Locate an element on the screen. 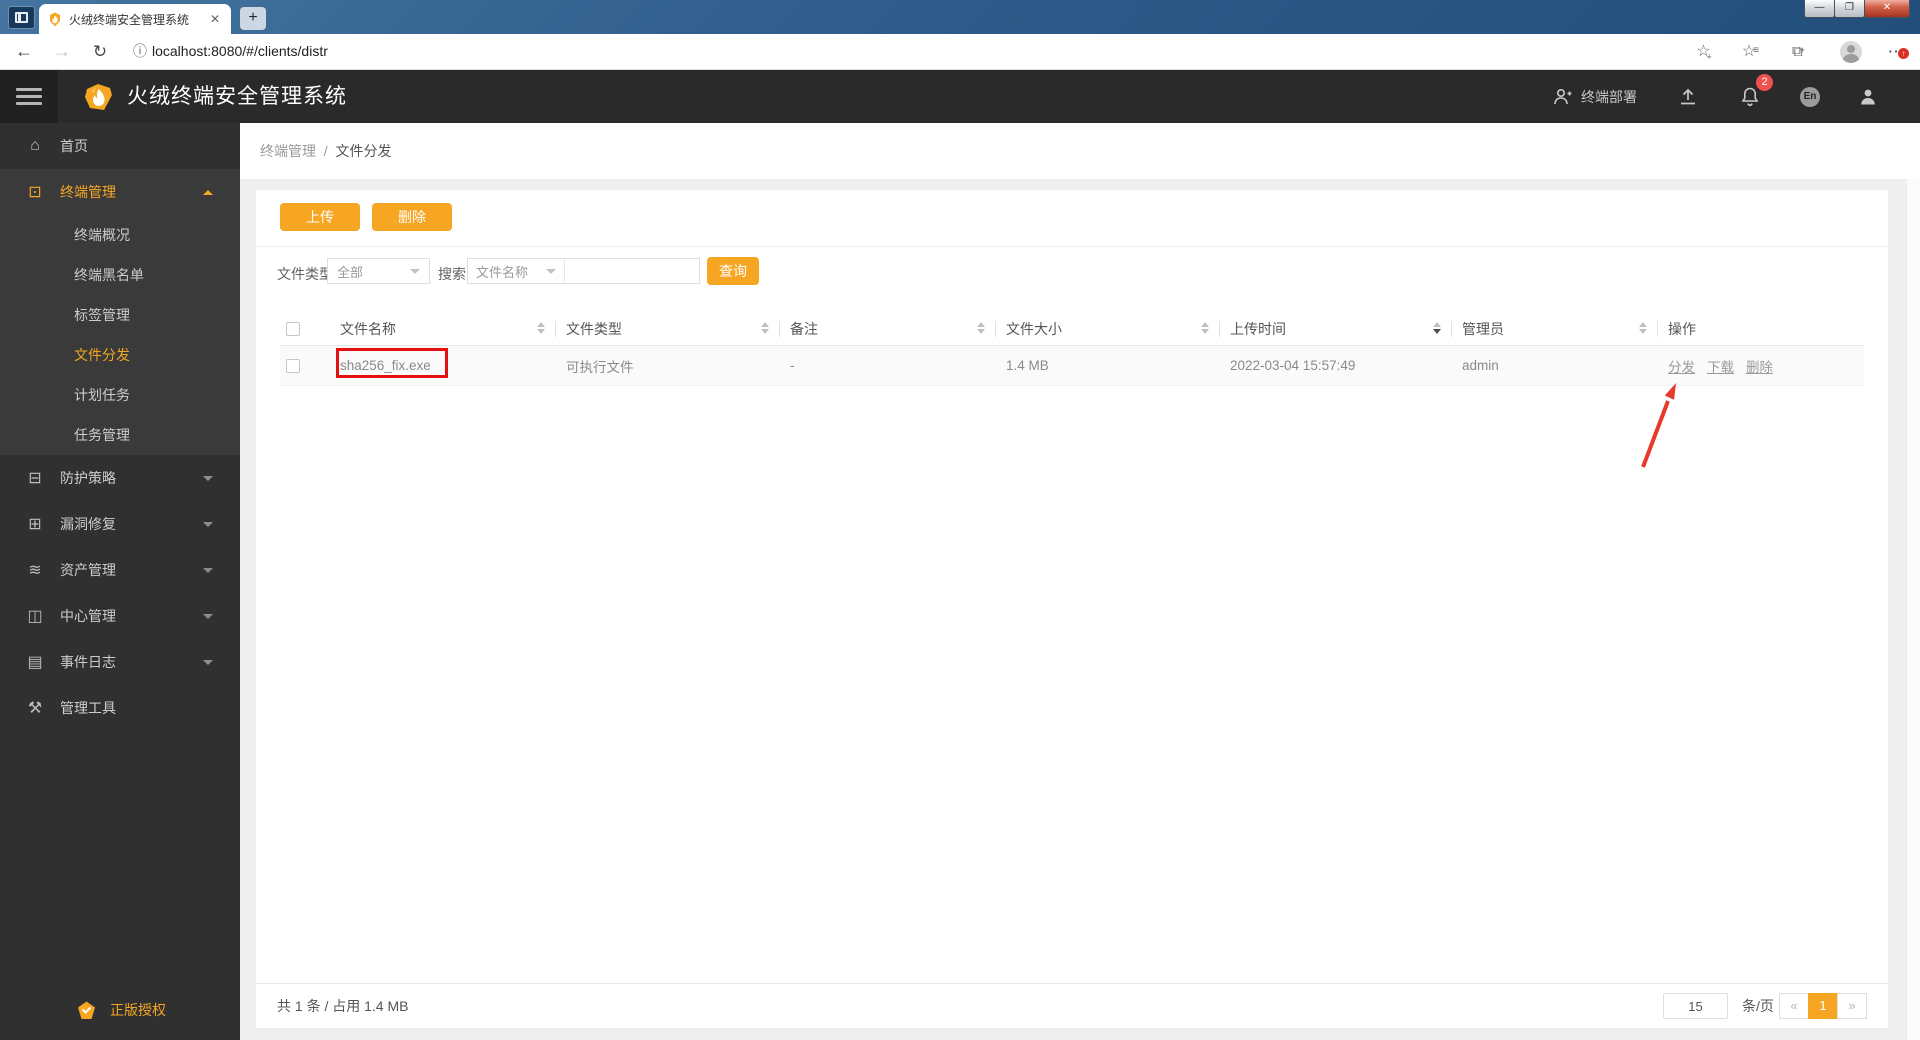  search-input is located at coordinates (632, 271).